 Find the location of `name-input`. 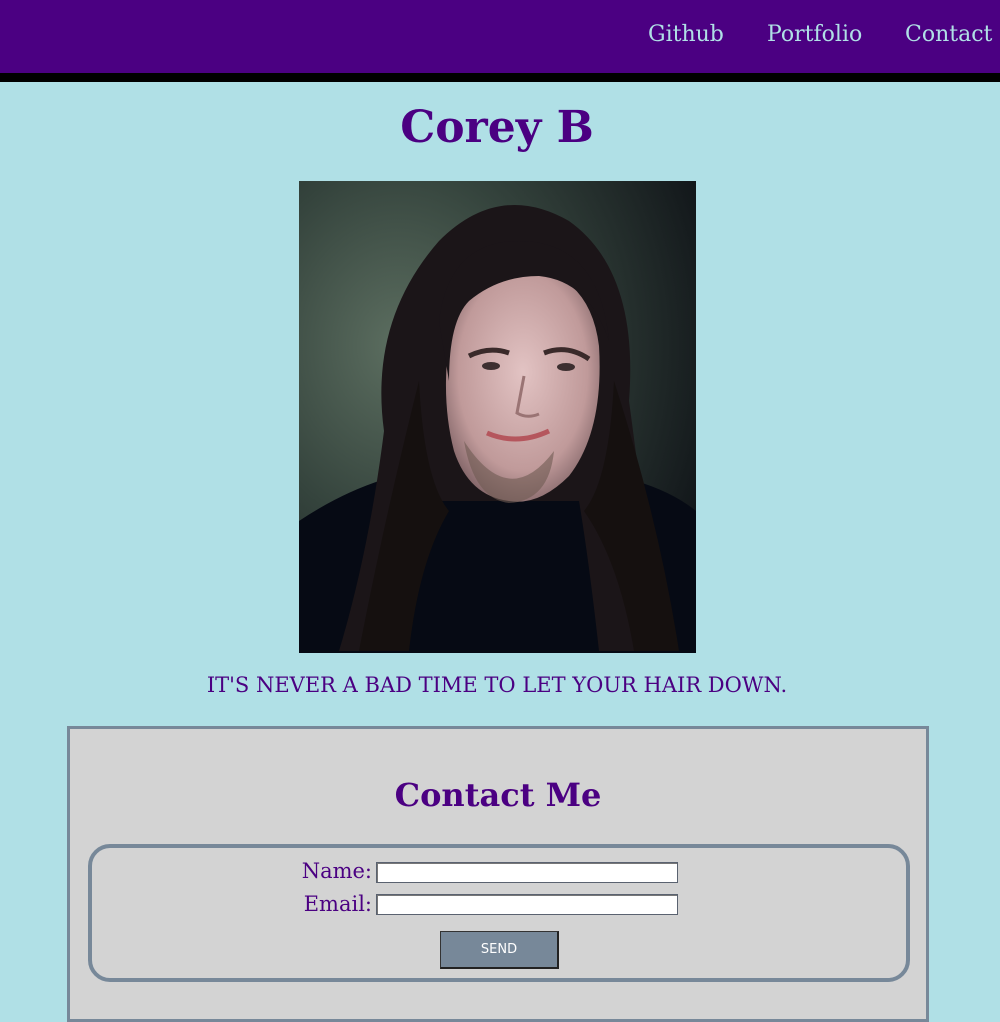

name-input is located at coordinates (527, 872).